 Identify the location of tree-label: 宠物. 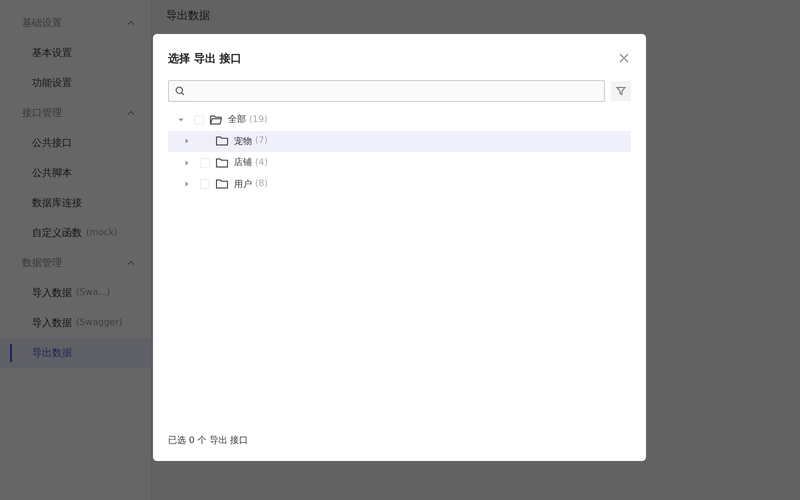
(243, 142).